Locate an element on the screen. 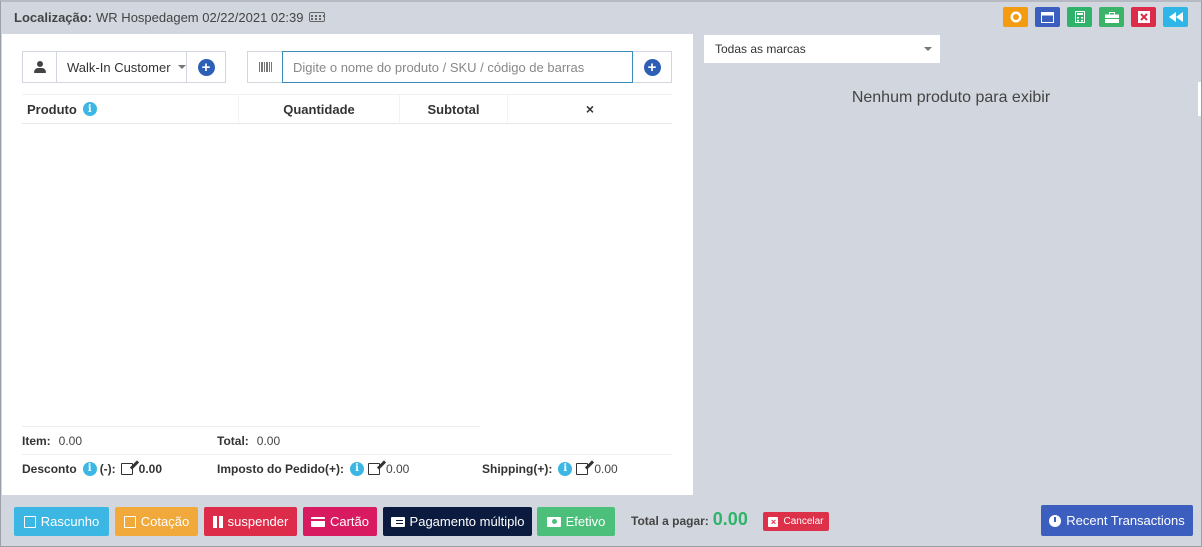 The image size is (1202, 547). multiple-payment-label: Pagamento múltiplo is located at coordinates (467, 521).